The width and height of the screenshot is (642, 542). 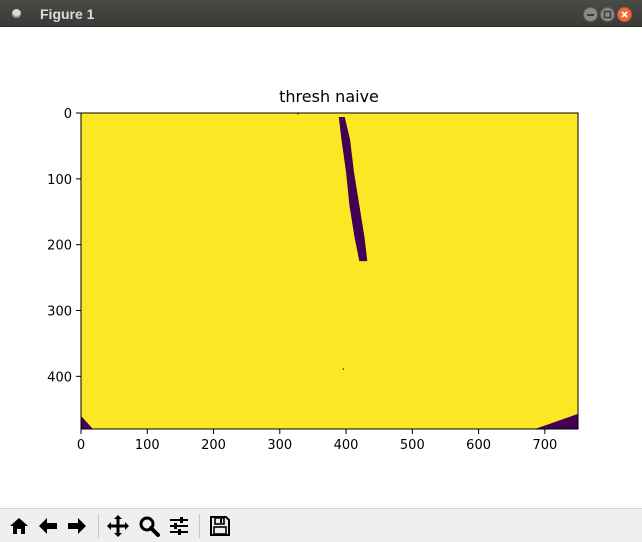 What do you see at coordinates (59, 312) in the screenshot?
I see `y-tick-label: 300` at bounding box center [59, 312].